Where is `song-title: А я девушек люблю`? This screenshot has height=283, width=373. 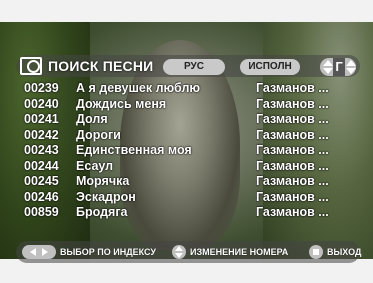
song-title: А я девушек люблю is located at coordinates (138, 88).